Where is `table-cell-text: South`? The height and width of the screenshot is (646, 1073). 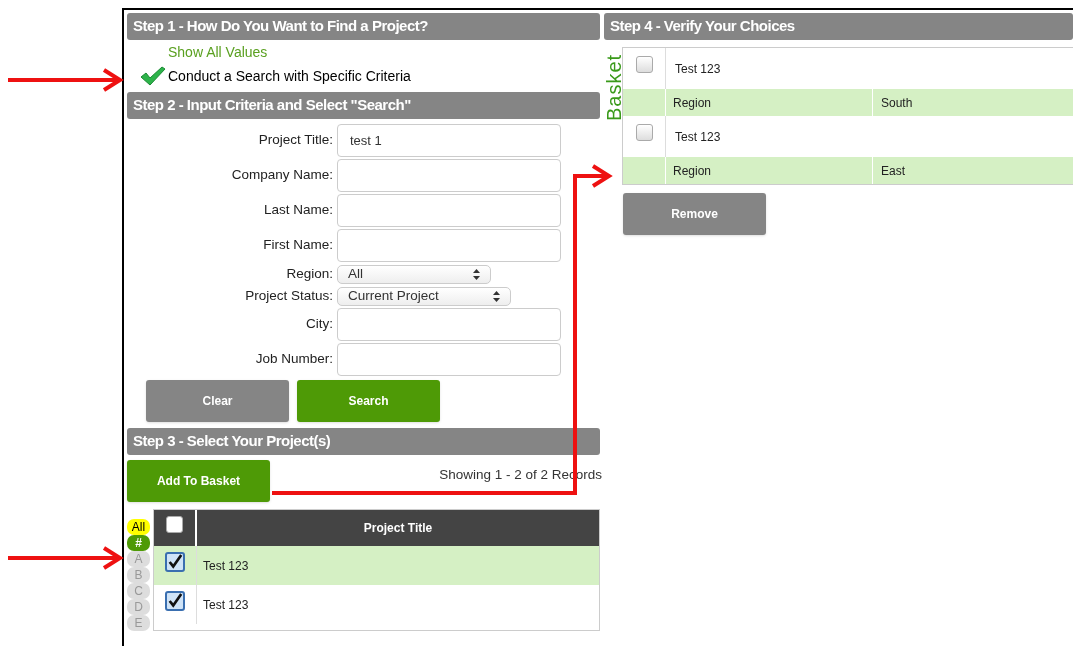
table-cell-text: South is located at coordinates (897, 103).